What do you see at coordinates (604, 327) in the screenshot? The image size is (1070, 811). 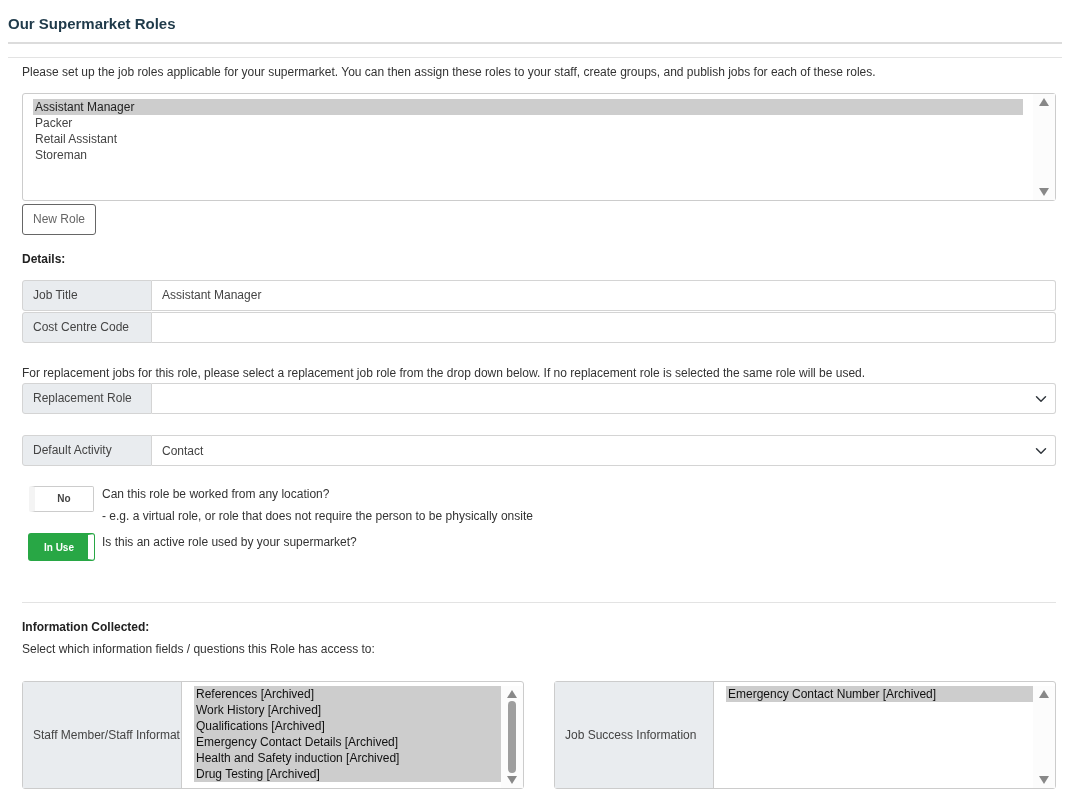 I see `text-field` at bounding box center [604, 327].